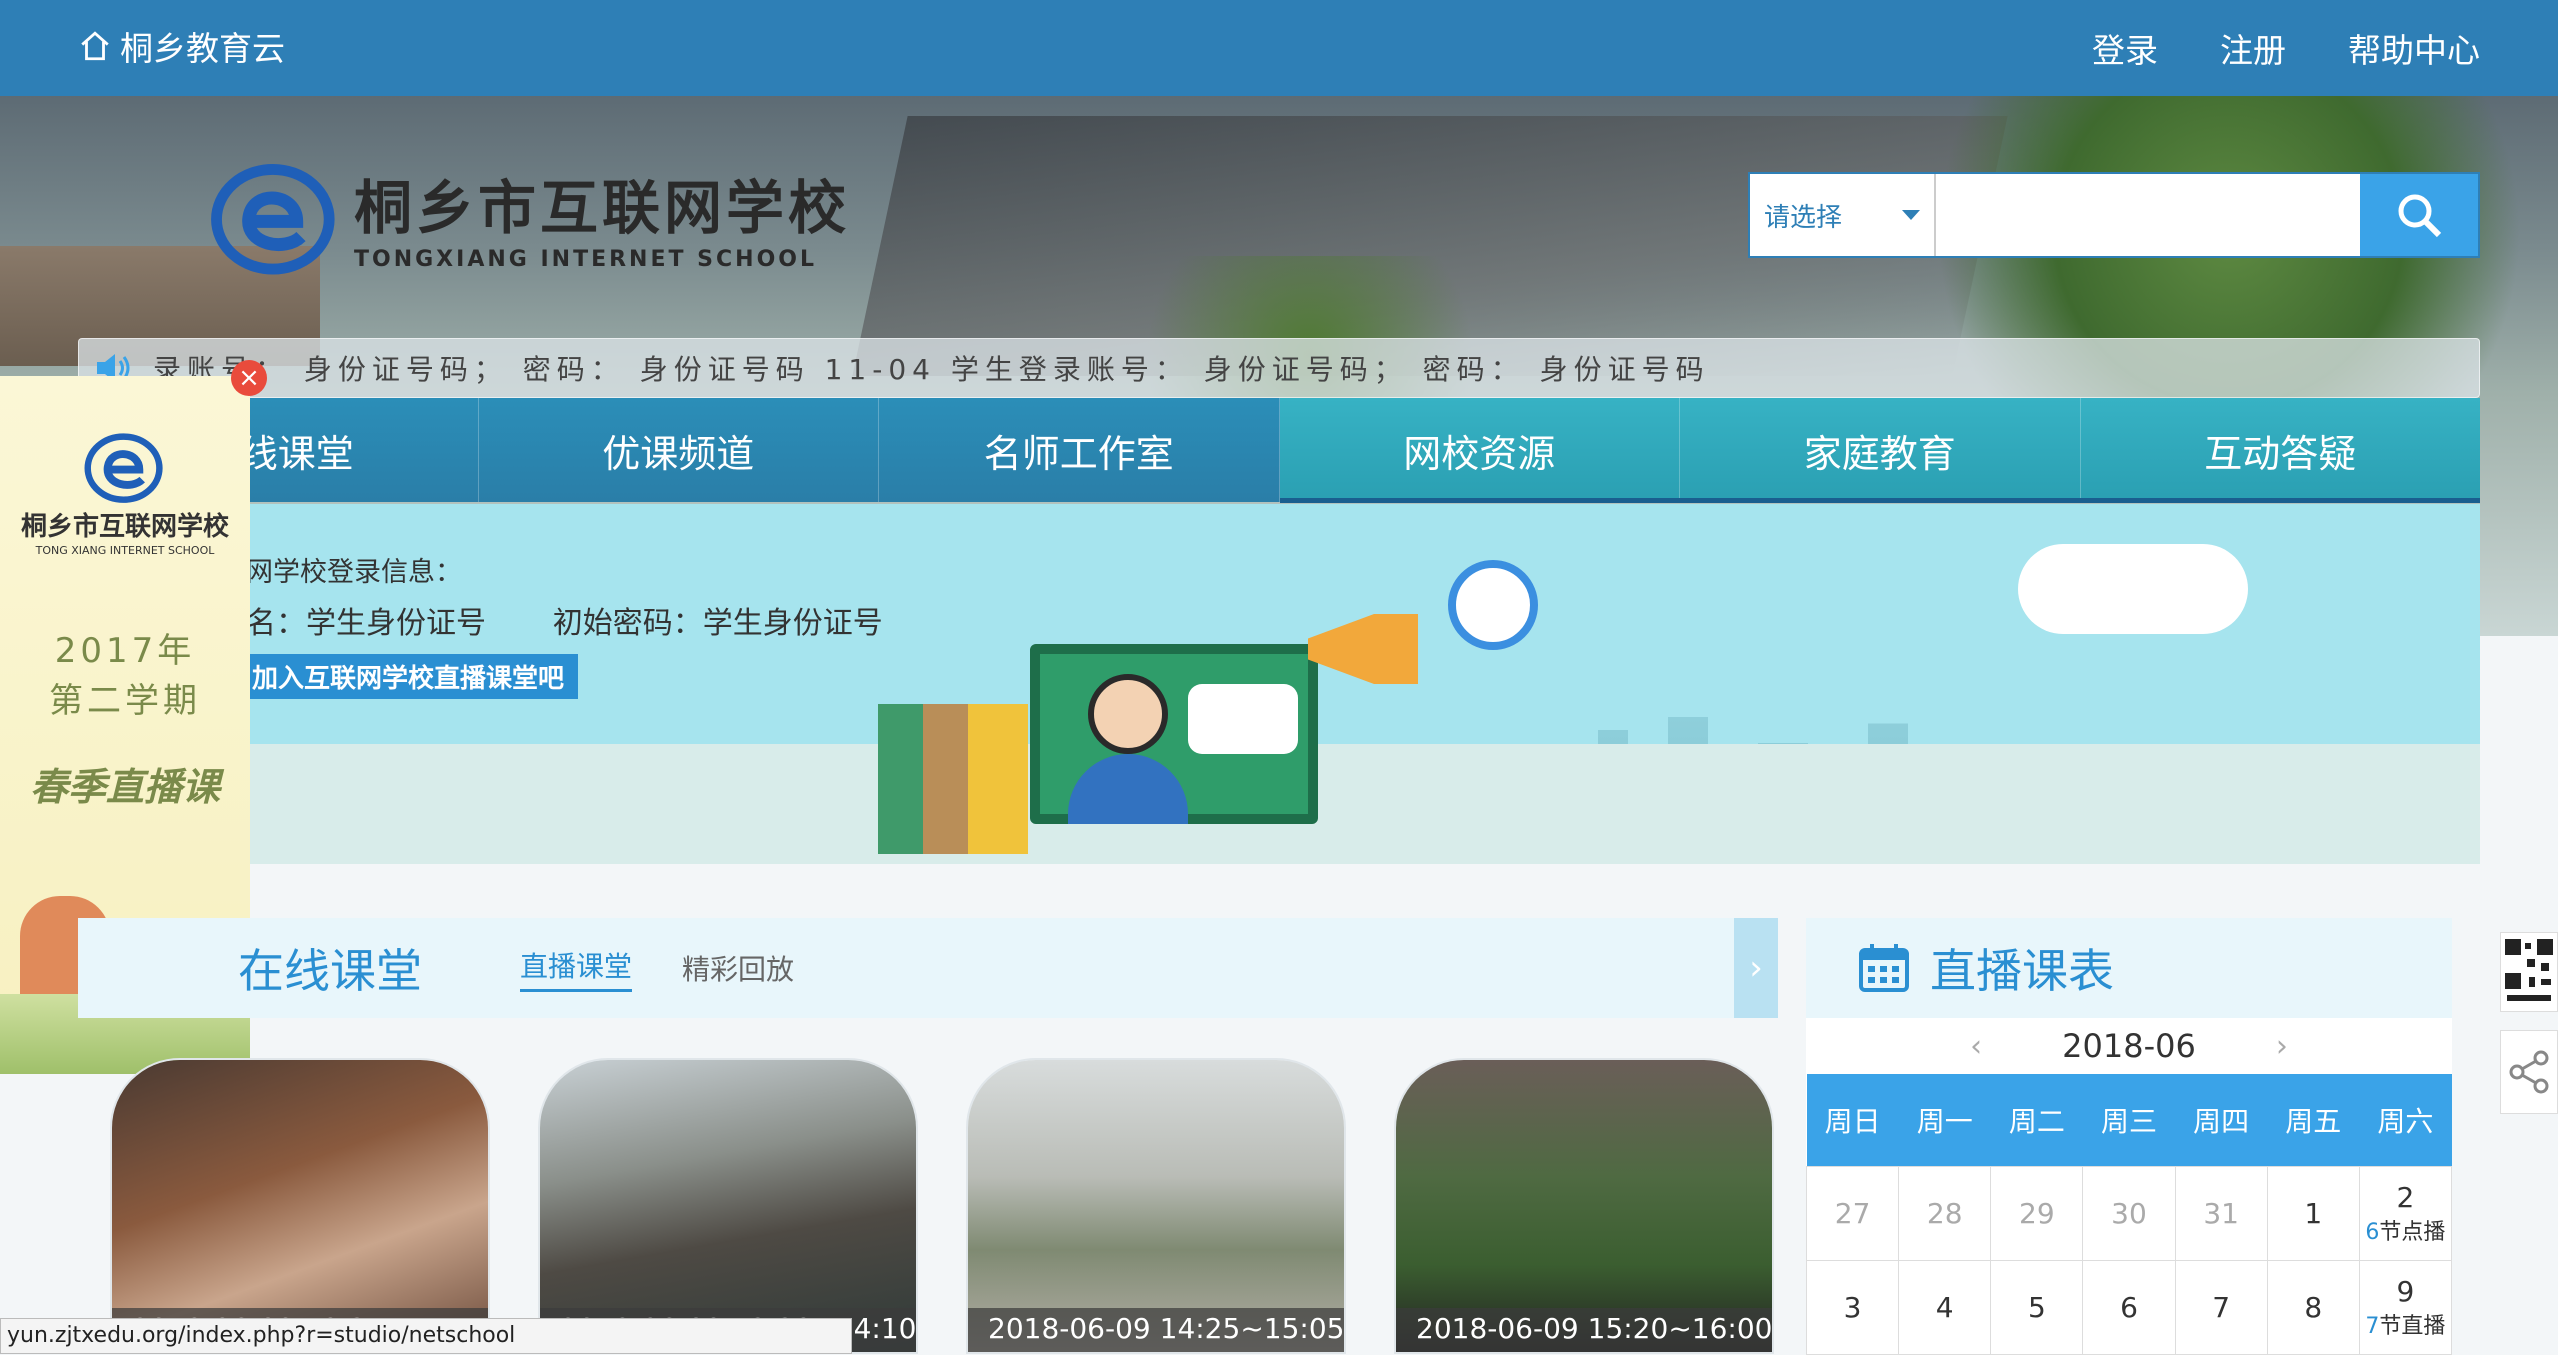  What do you see at coordinates (125, 676) in the screenshot?
I see `ad-term: 2017年 第二学期` at bounding box center [125, 676].